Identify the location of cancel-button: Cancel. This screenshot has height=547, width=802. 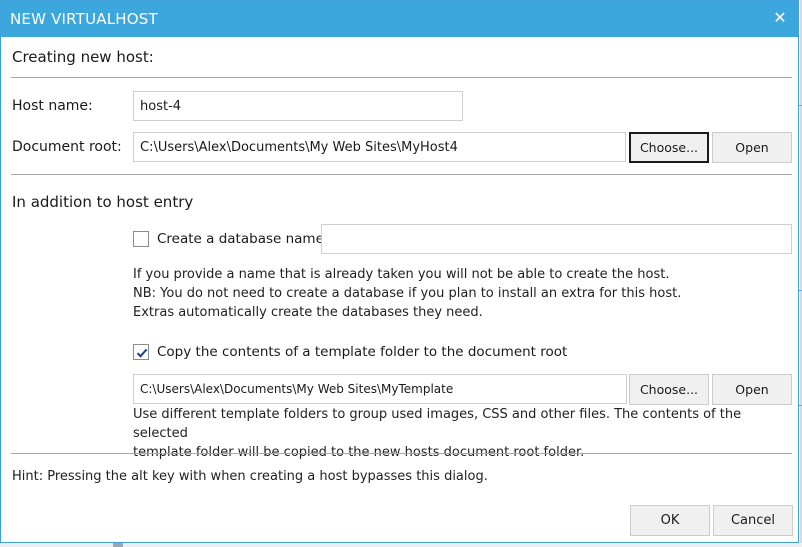
(753, 520).